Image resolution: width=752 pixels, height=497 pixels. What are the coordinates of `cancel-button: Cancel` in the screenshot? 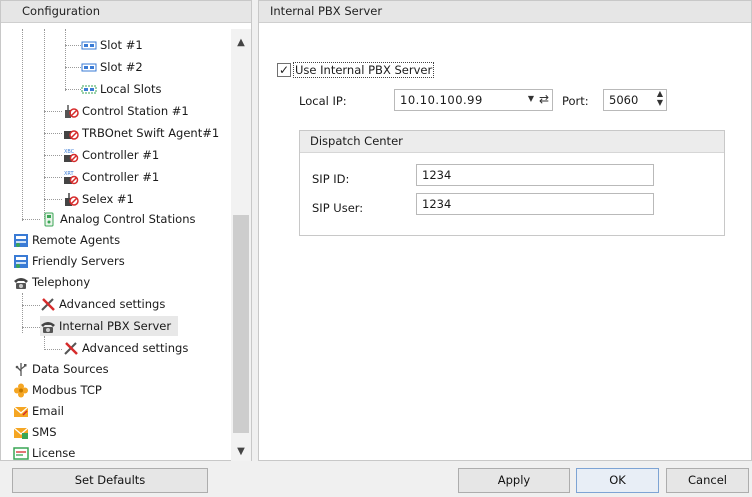 It's located at (707, 480).